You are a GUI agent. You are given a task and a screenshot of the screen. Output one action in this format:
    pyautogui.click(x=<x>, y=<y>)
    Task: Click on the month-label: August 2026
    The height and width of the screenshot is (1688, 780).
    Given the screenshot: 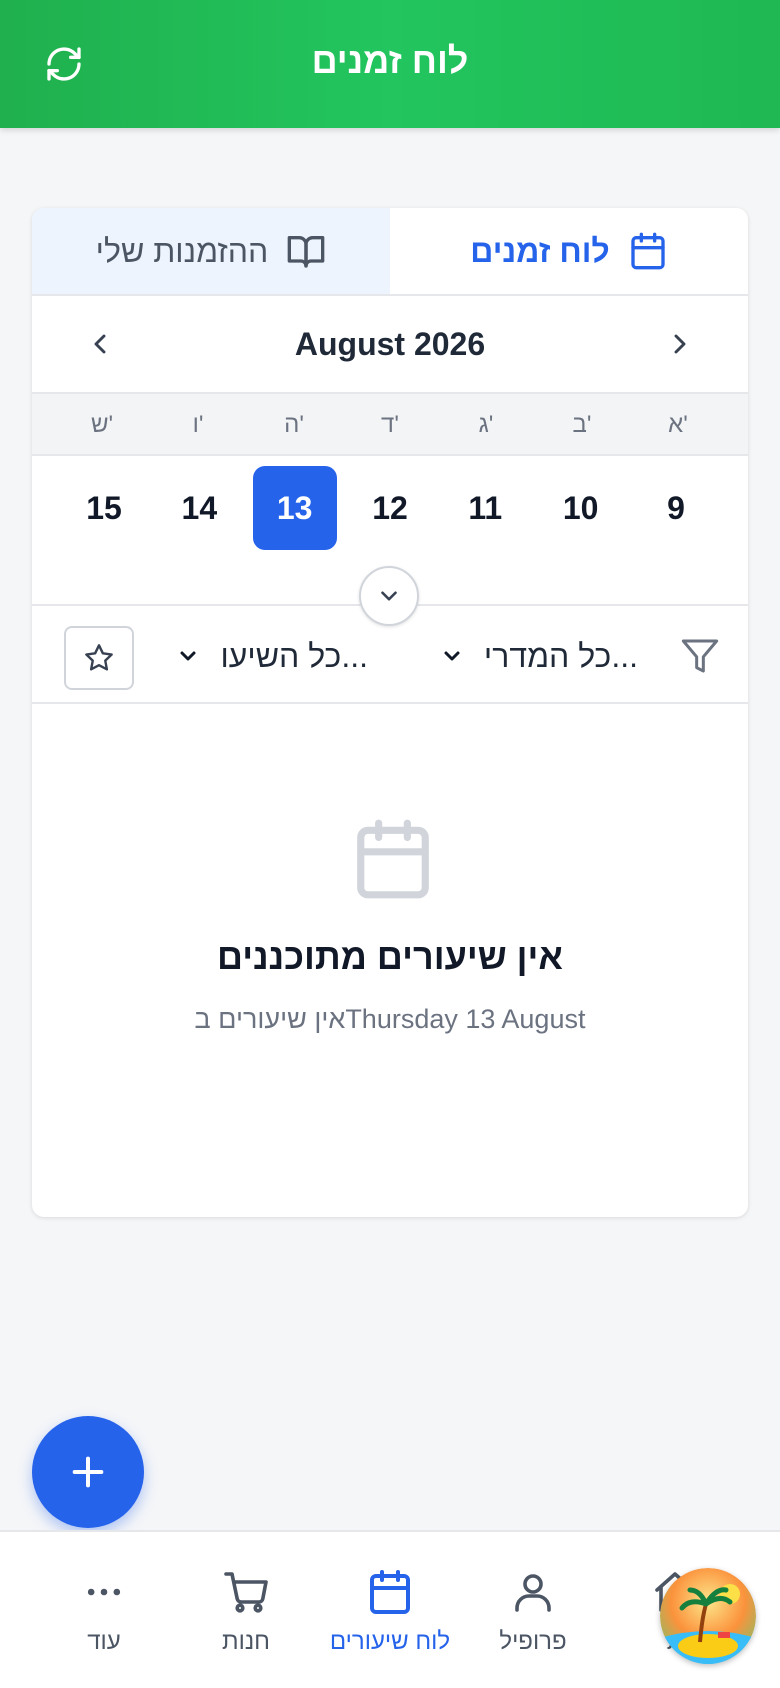 What is the action you would take?
    pyautogui.click(x=390, y=344)
    